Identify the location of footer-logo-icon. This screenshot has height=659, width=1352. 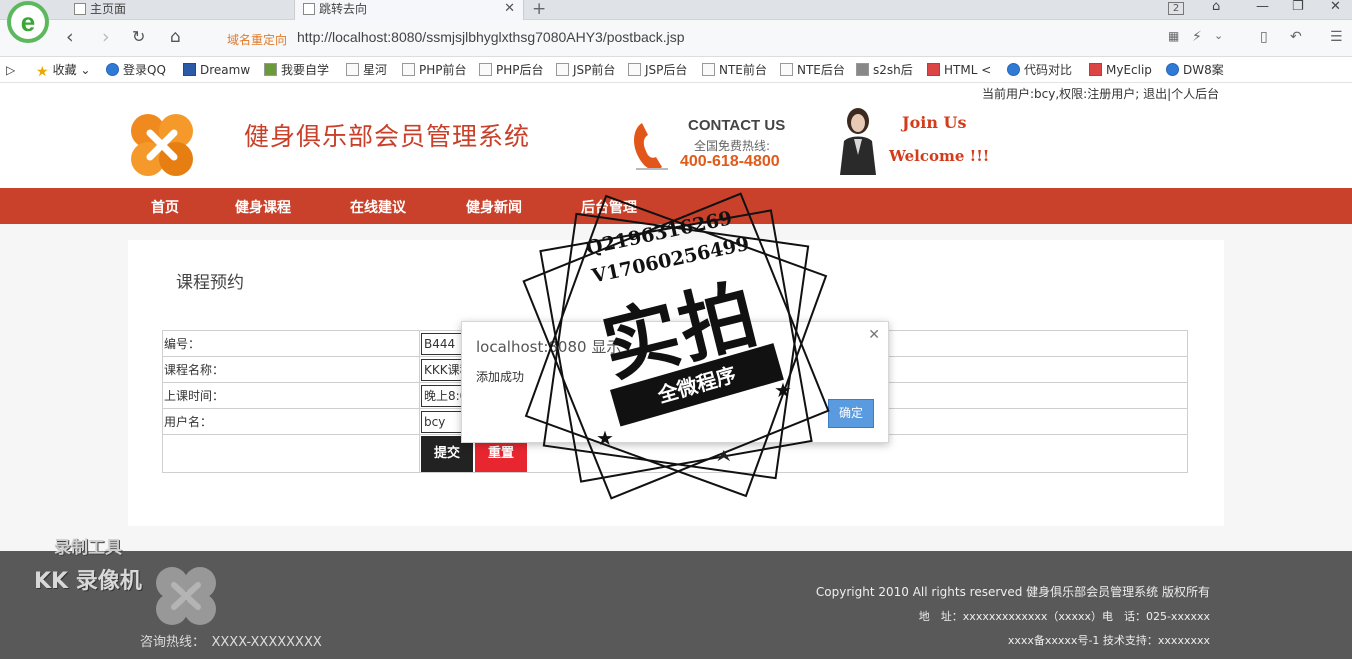
(186, 596).